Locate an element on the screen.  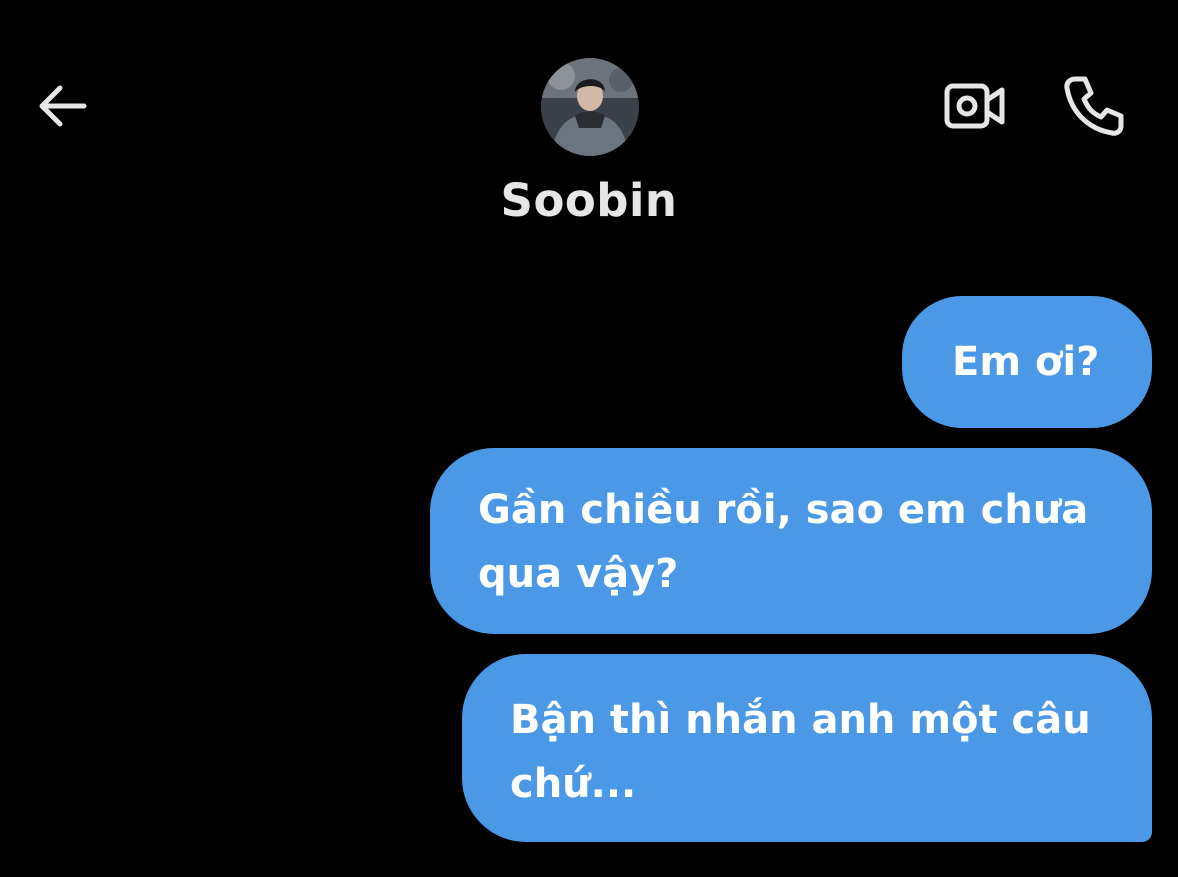
arrow-left-icon is located at coordinates (63, 106).